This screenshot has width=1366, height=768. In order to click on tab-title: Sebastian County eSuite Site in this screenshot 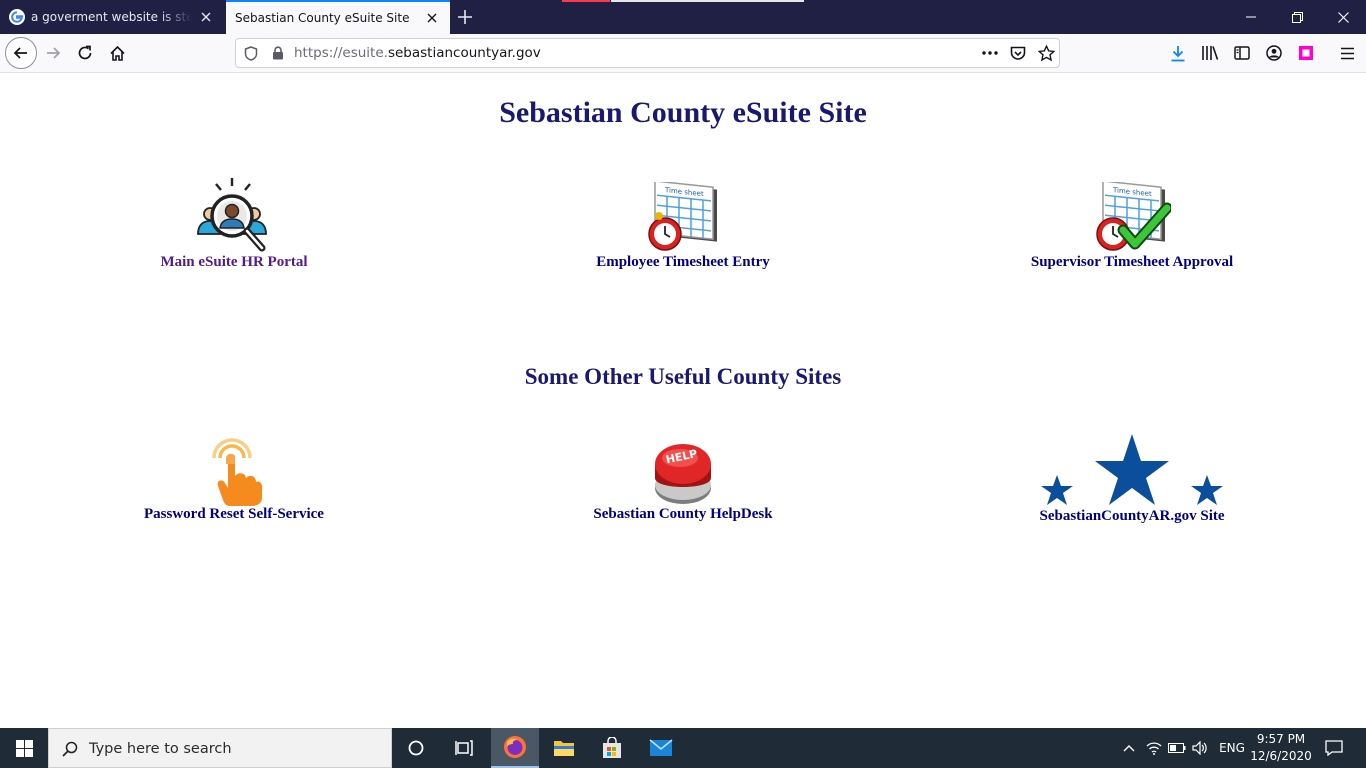, I will do `click(322, 18)`.